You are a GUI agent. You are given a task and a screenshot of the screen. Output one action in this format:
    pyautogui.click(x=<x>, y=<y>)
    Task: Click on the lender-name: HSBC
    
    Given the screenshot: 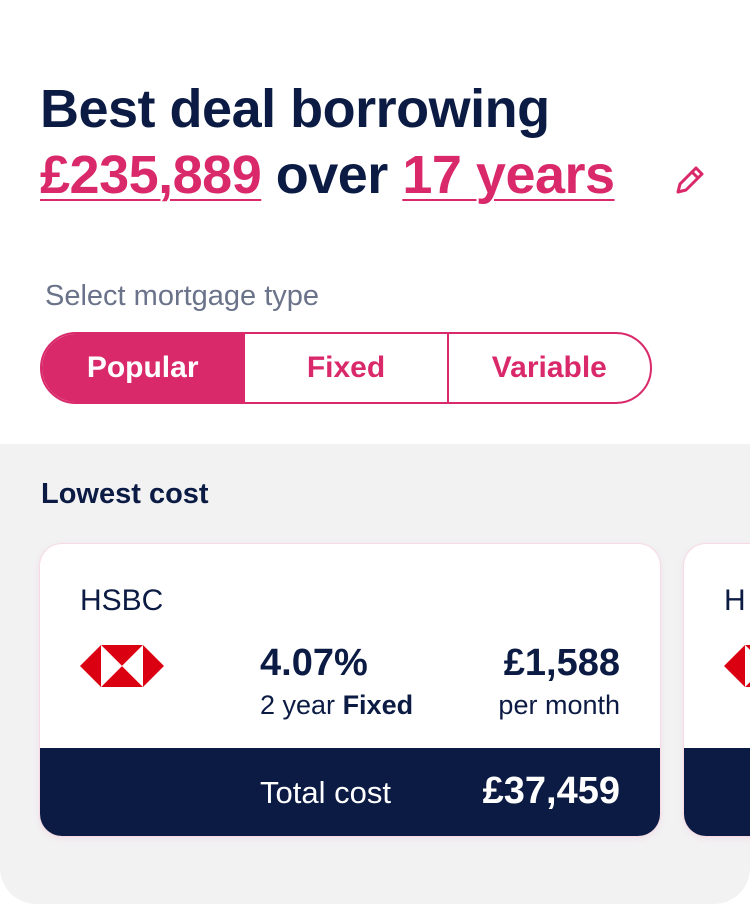 What is the action you would take?
    pyautogui.click(x=122, y=600)
    